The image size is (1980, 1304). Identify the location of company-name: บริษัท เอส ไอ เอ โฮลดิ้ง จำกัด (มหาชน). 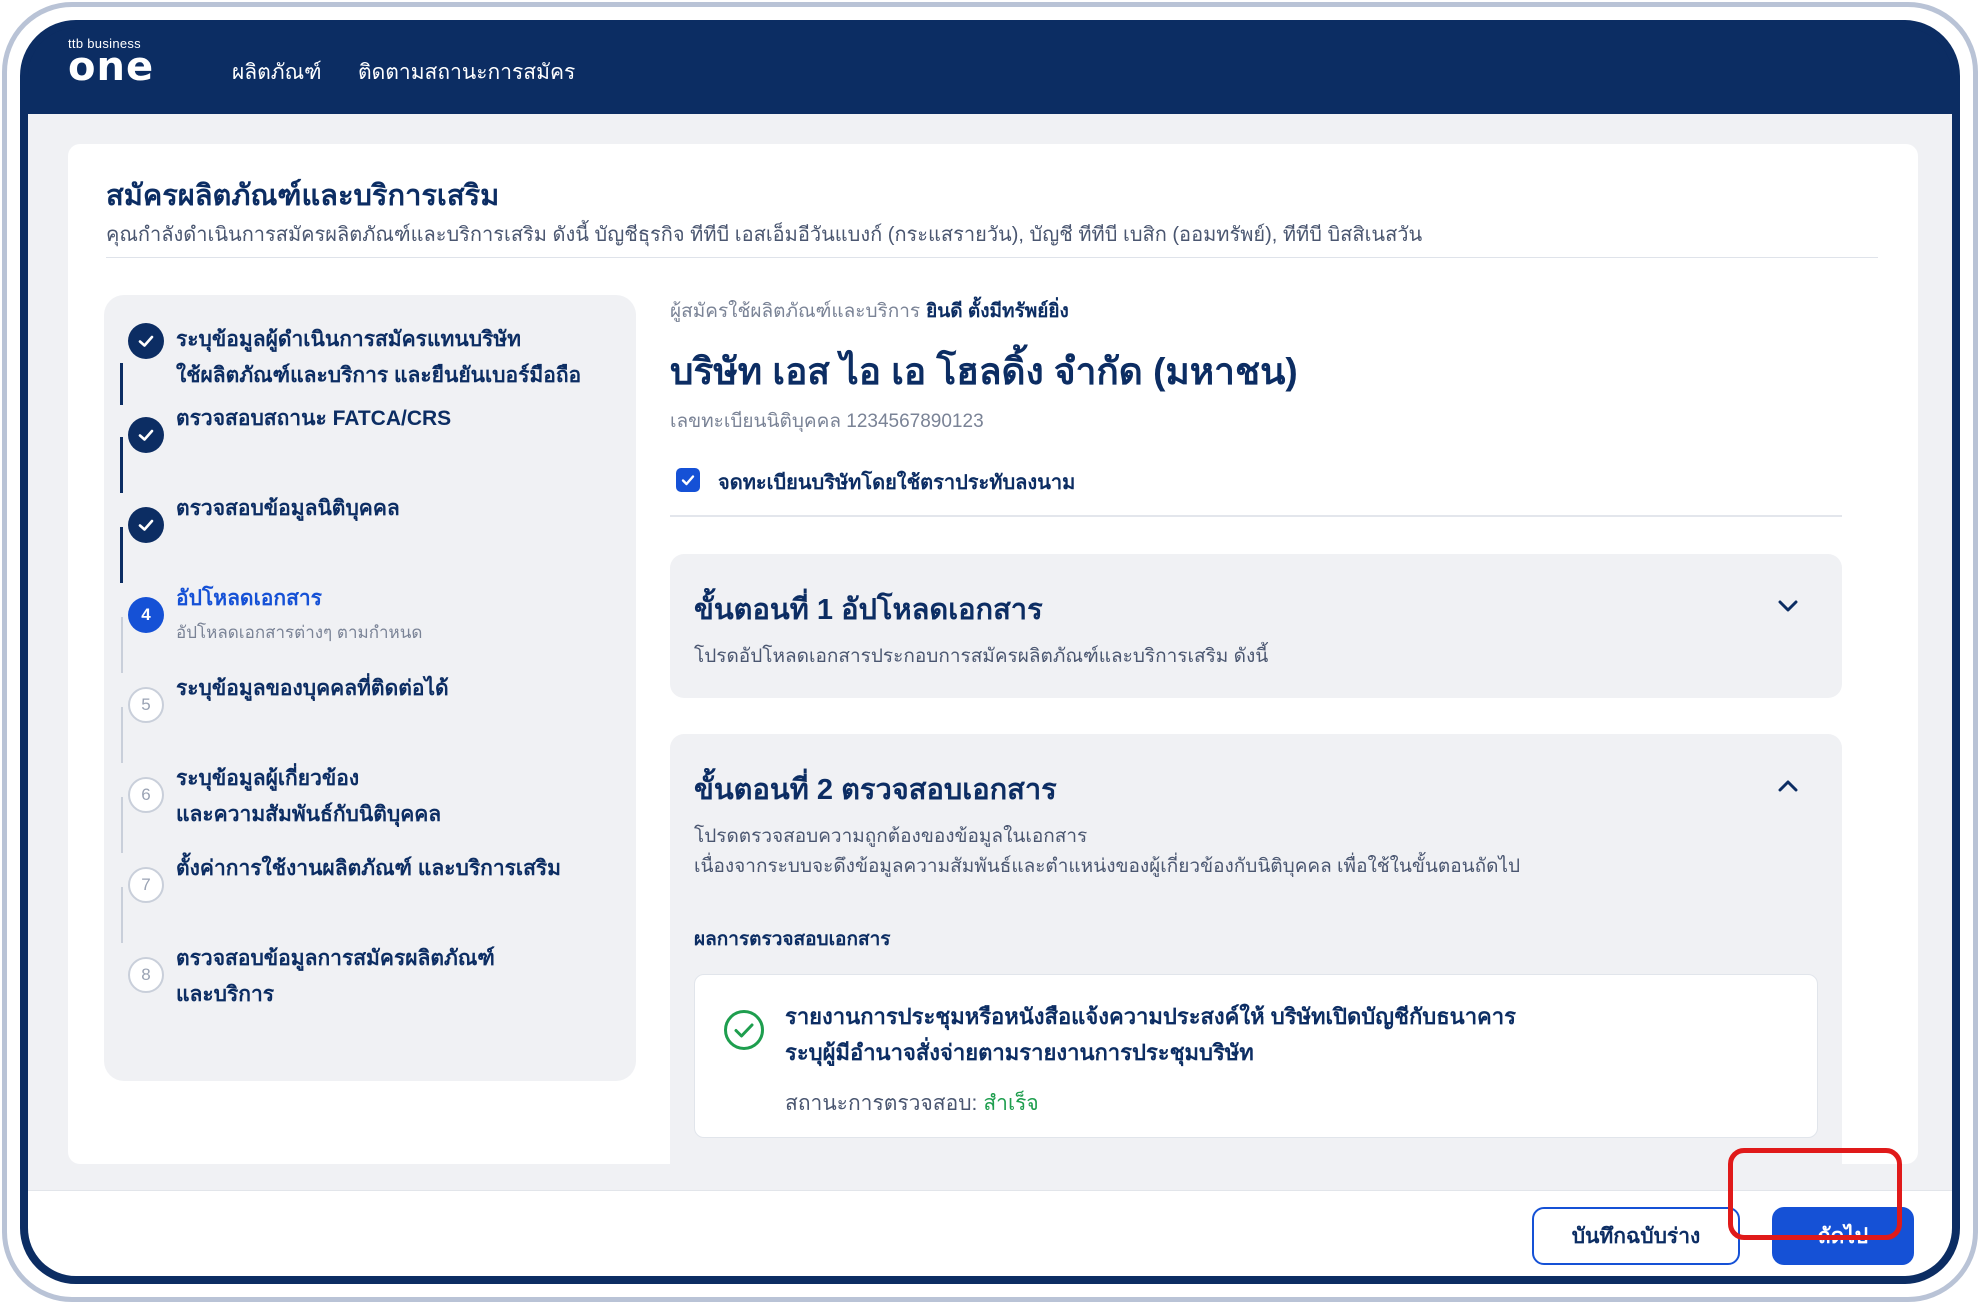
(984, 371).